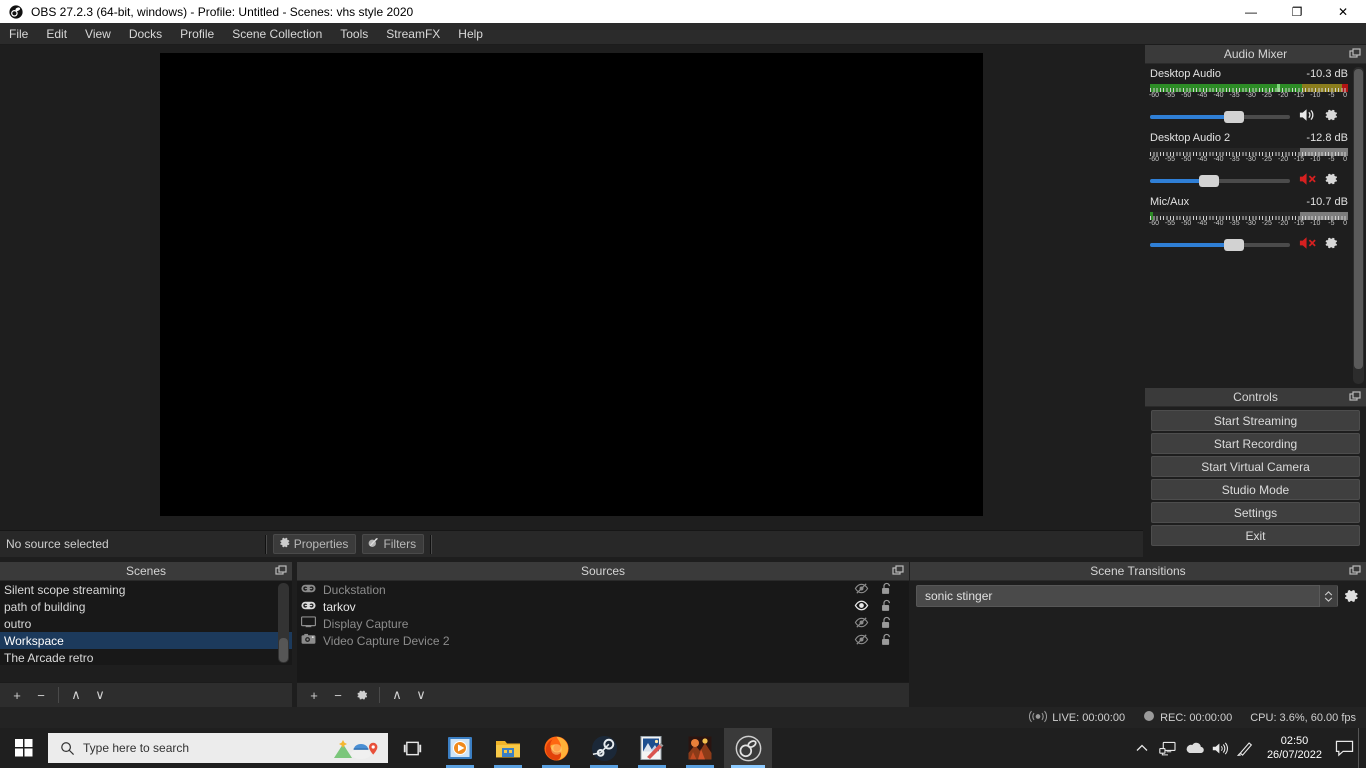 Image resolution: width=1366 pixels, height=768 pixels. I want to click on remove-source-button: −, so click(338, 695).